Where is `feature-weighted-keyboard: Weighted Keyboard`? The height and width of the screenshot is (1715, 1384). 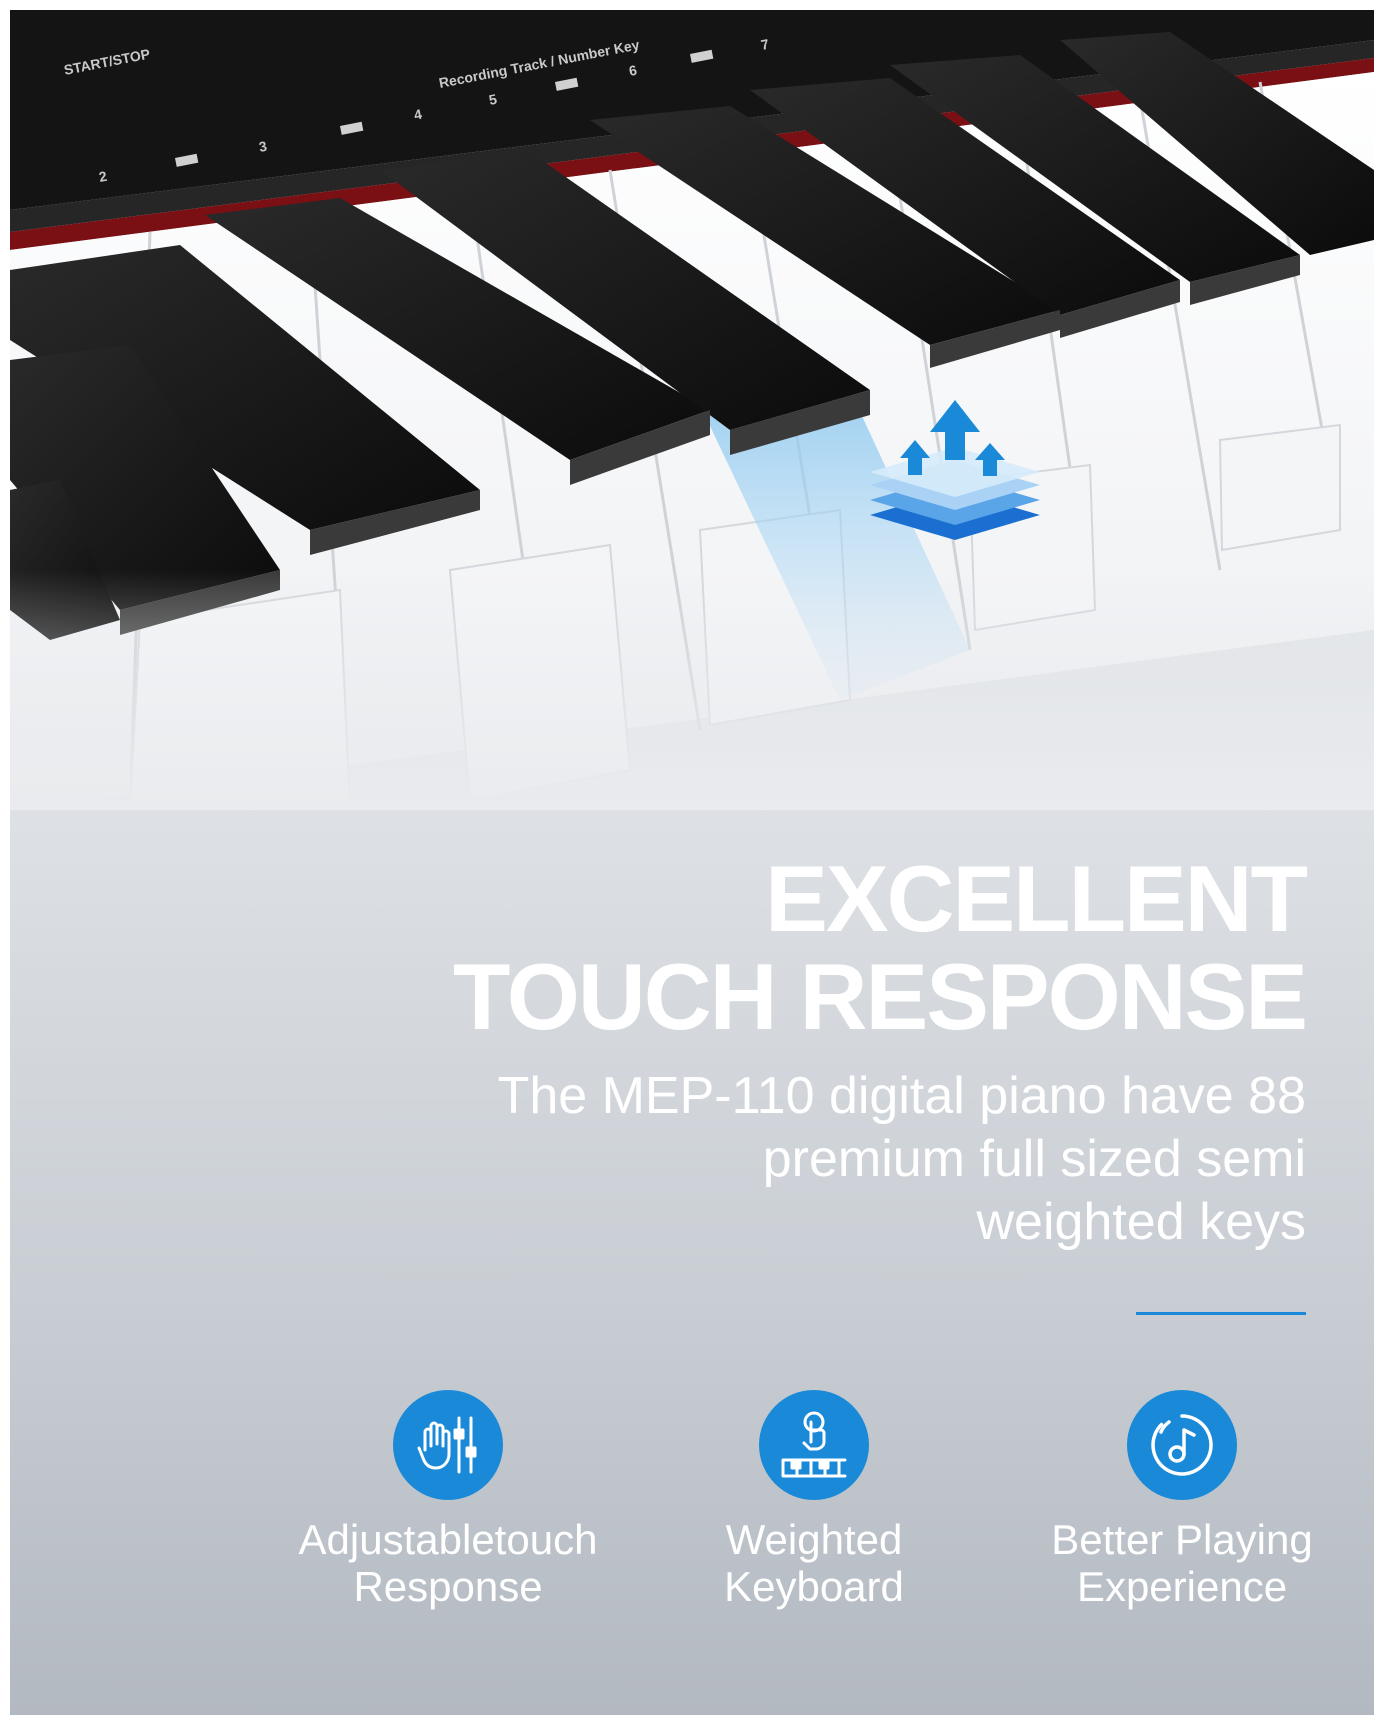 feature-weighted-keyboard: Weighted Keyboard is located at coordinates (814, 1500).